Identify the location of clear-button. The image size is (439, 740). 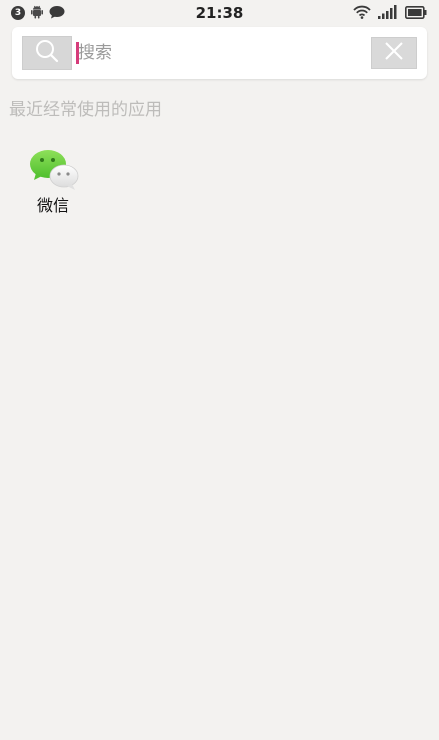
(394, 53).